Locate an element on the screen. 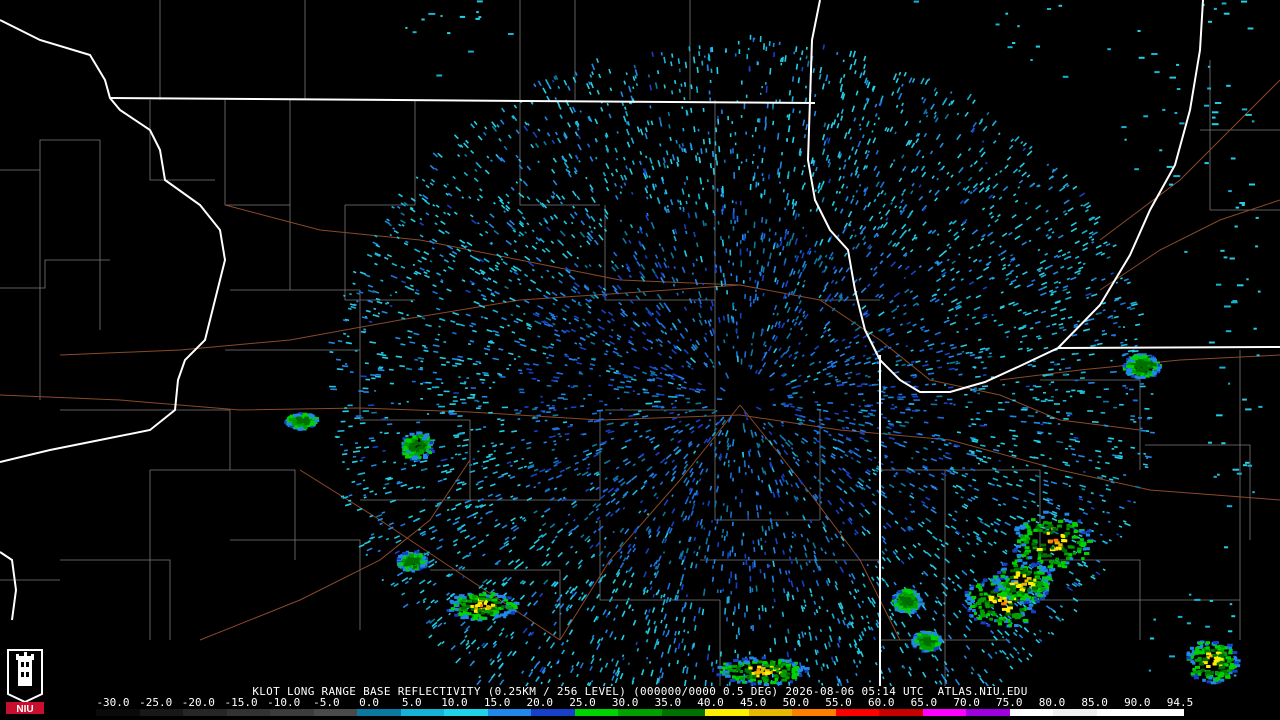  color-scale-bar is located at coordinates (640, 712).